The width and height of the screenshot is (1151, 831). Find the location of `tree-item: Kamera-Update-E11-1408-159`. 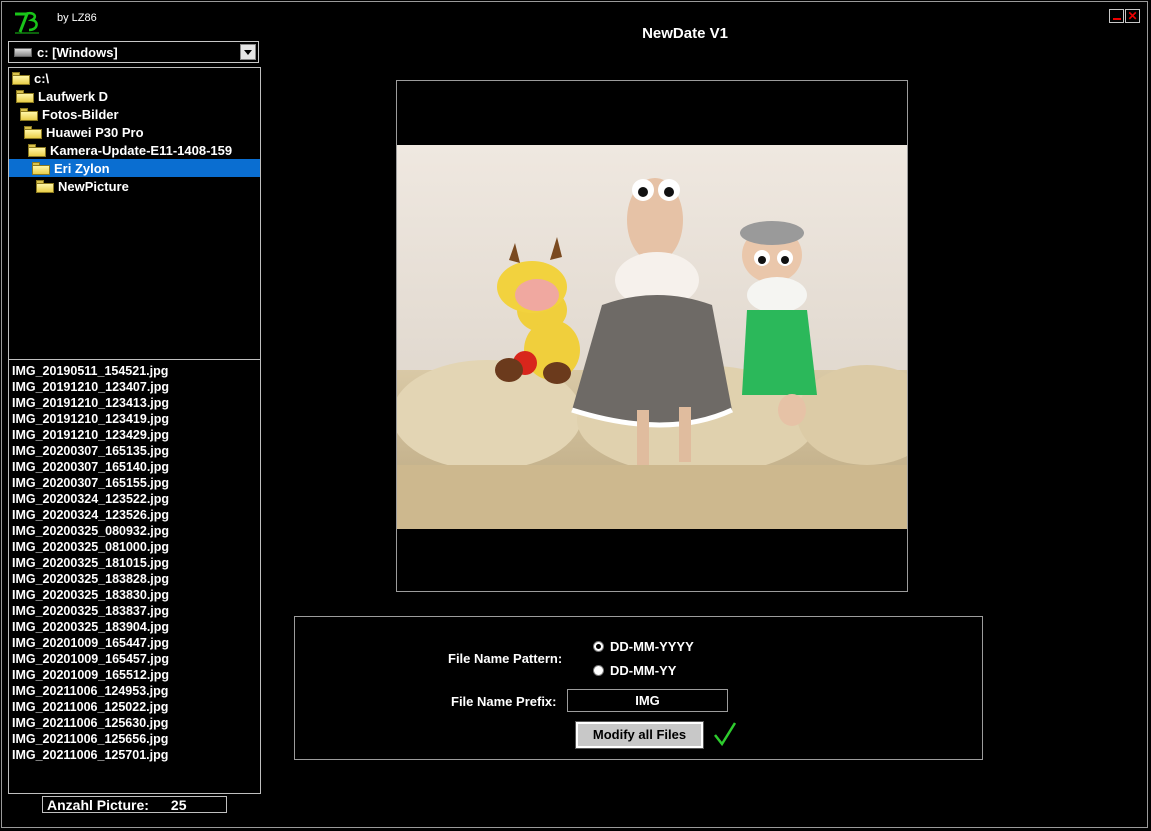

tree-item: Kamera-Update-E11-1408-159 is located at coordinates (120, 150).